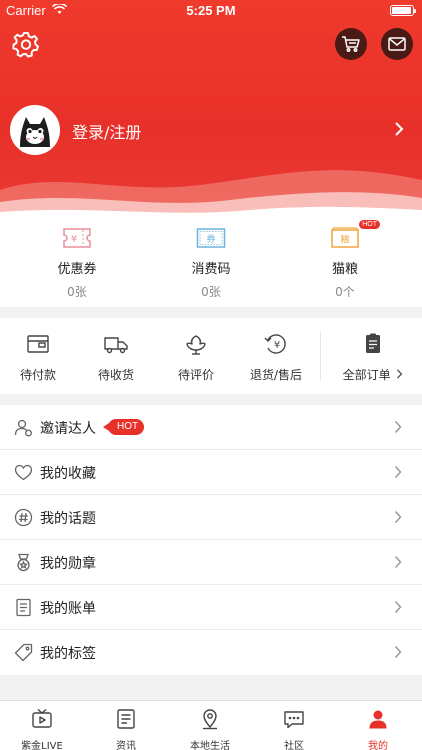  I want to click on mail-icon, so click(397, 44).